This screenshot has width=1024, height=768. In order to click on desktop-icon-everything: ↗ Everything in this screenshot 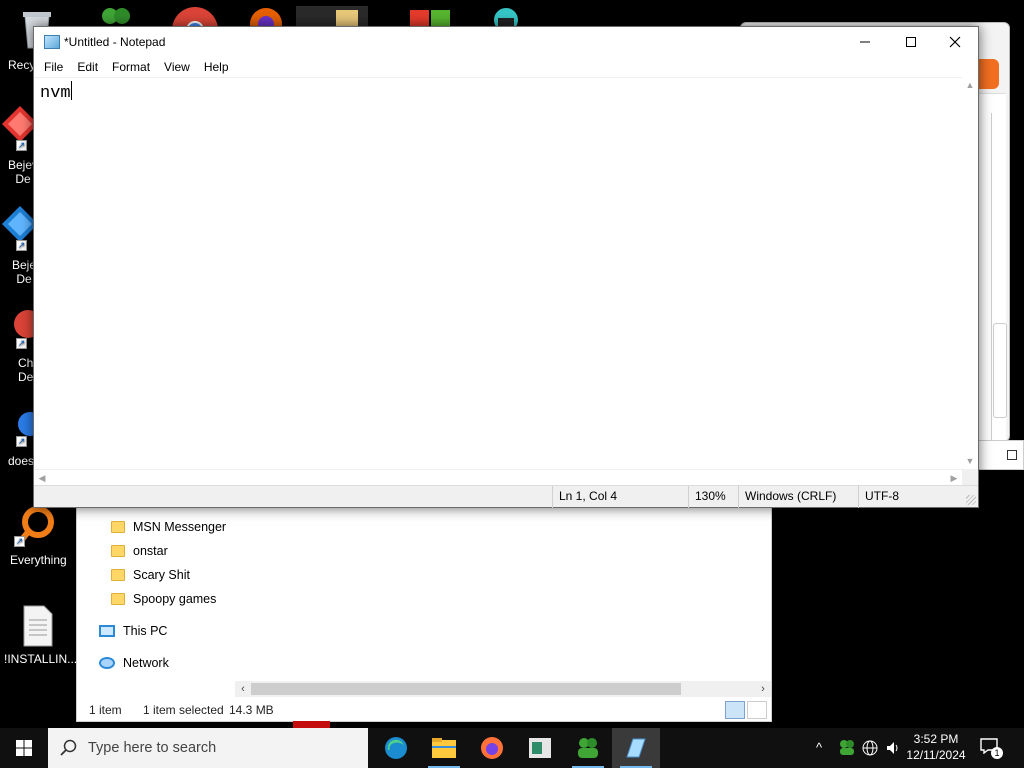, I will do `click(38, 535)`.